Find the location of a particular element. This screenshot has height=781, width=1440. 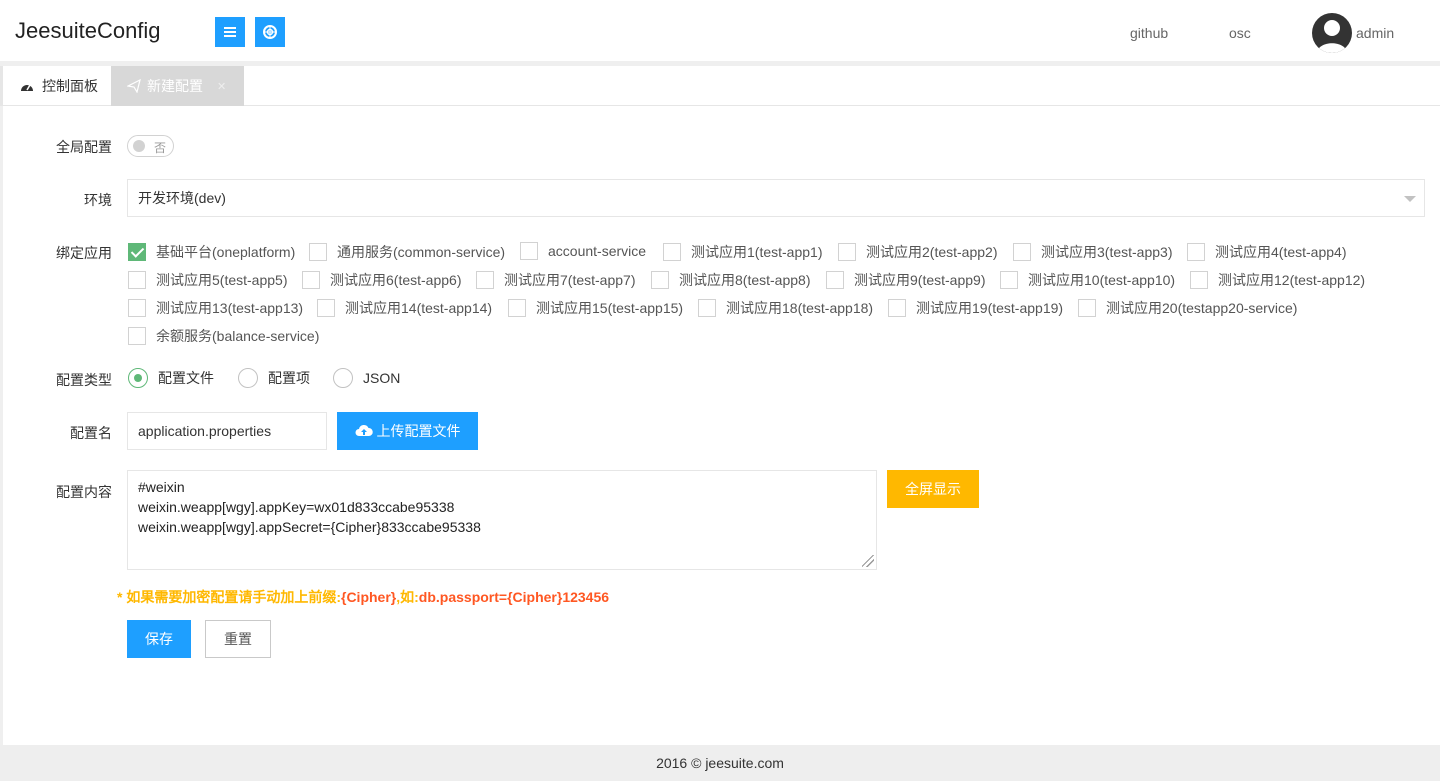

app-checkbox: 测试应用2(test-app2) is located at coordinates (917, 252).